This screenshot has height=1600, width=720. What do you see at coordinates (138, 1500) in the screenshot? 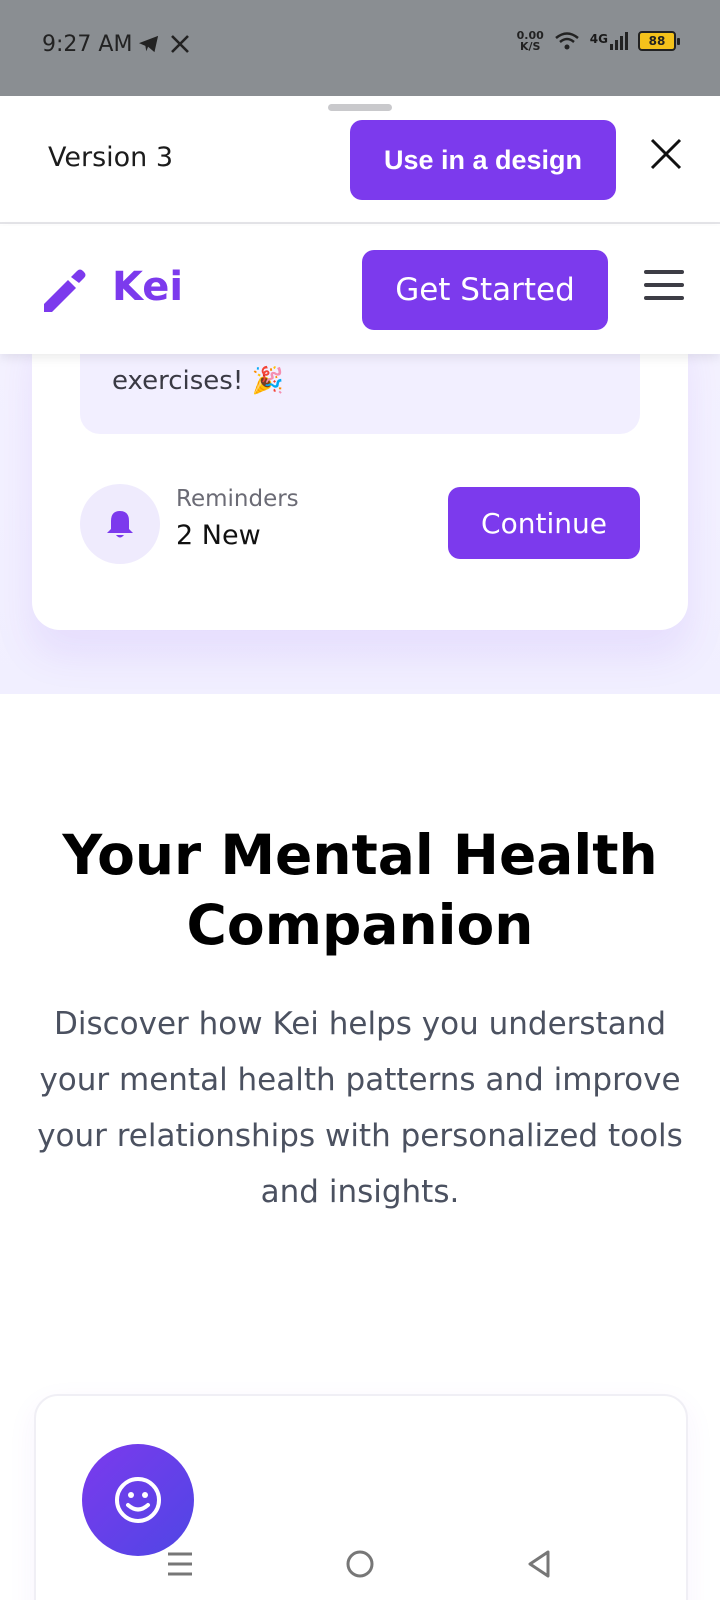
I see `smiley-icon` at bounding box center [138, 1500].